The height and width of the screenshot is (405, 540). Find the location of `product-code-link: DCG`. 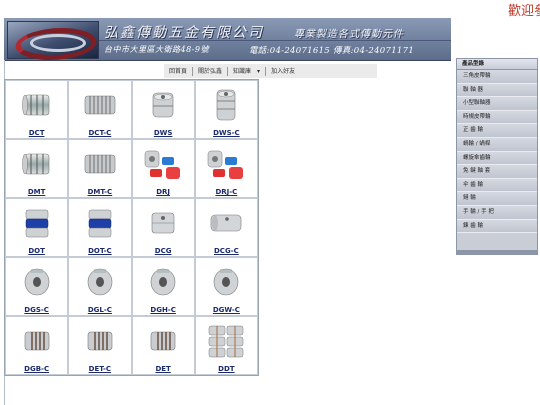

product-code-link: DCG is located at coordinates (163, 251).